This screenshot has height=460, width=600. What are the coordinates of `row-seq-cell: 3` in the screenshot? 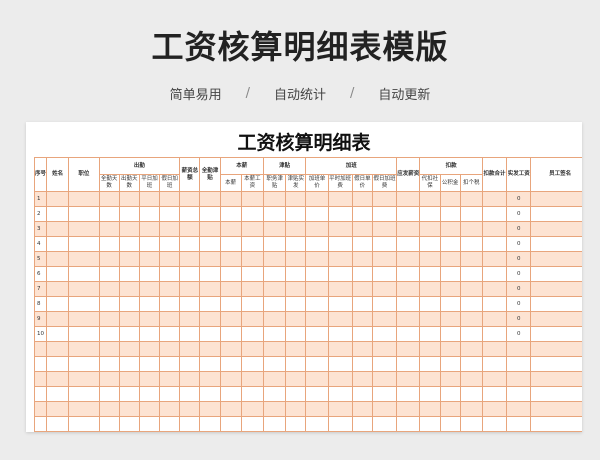 It's located at (40, 229).